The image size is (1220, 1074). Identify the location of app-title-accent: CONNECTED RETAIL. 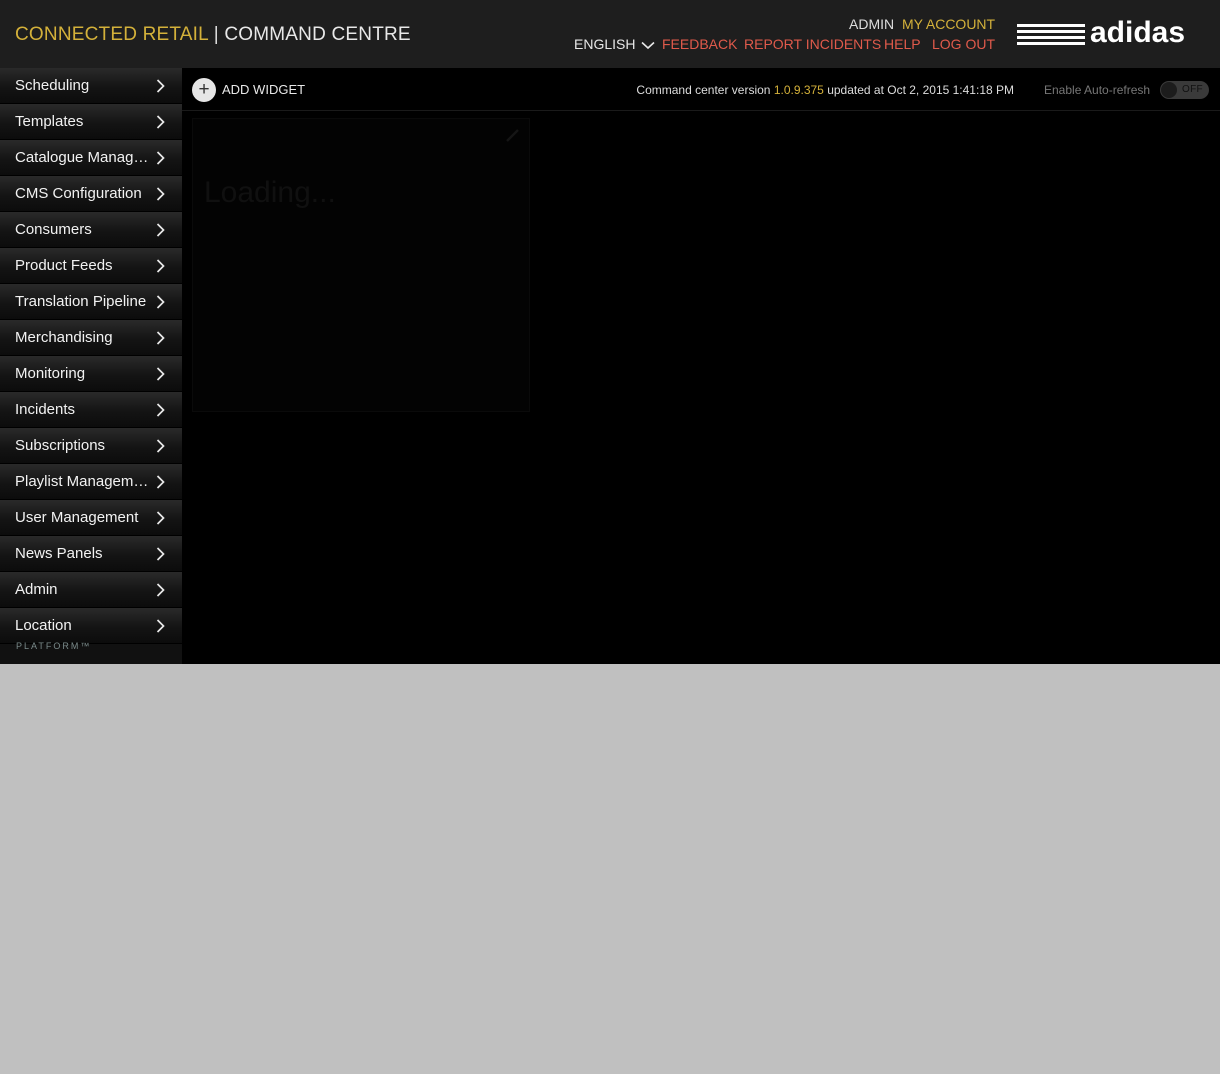
(112, 34).